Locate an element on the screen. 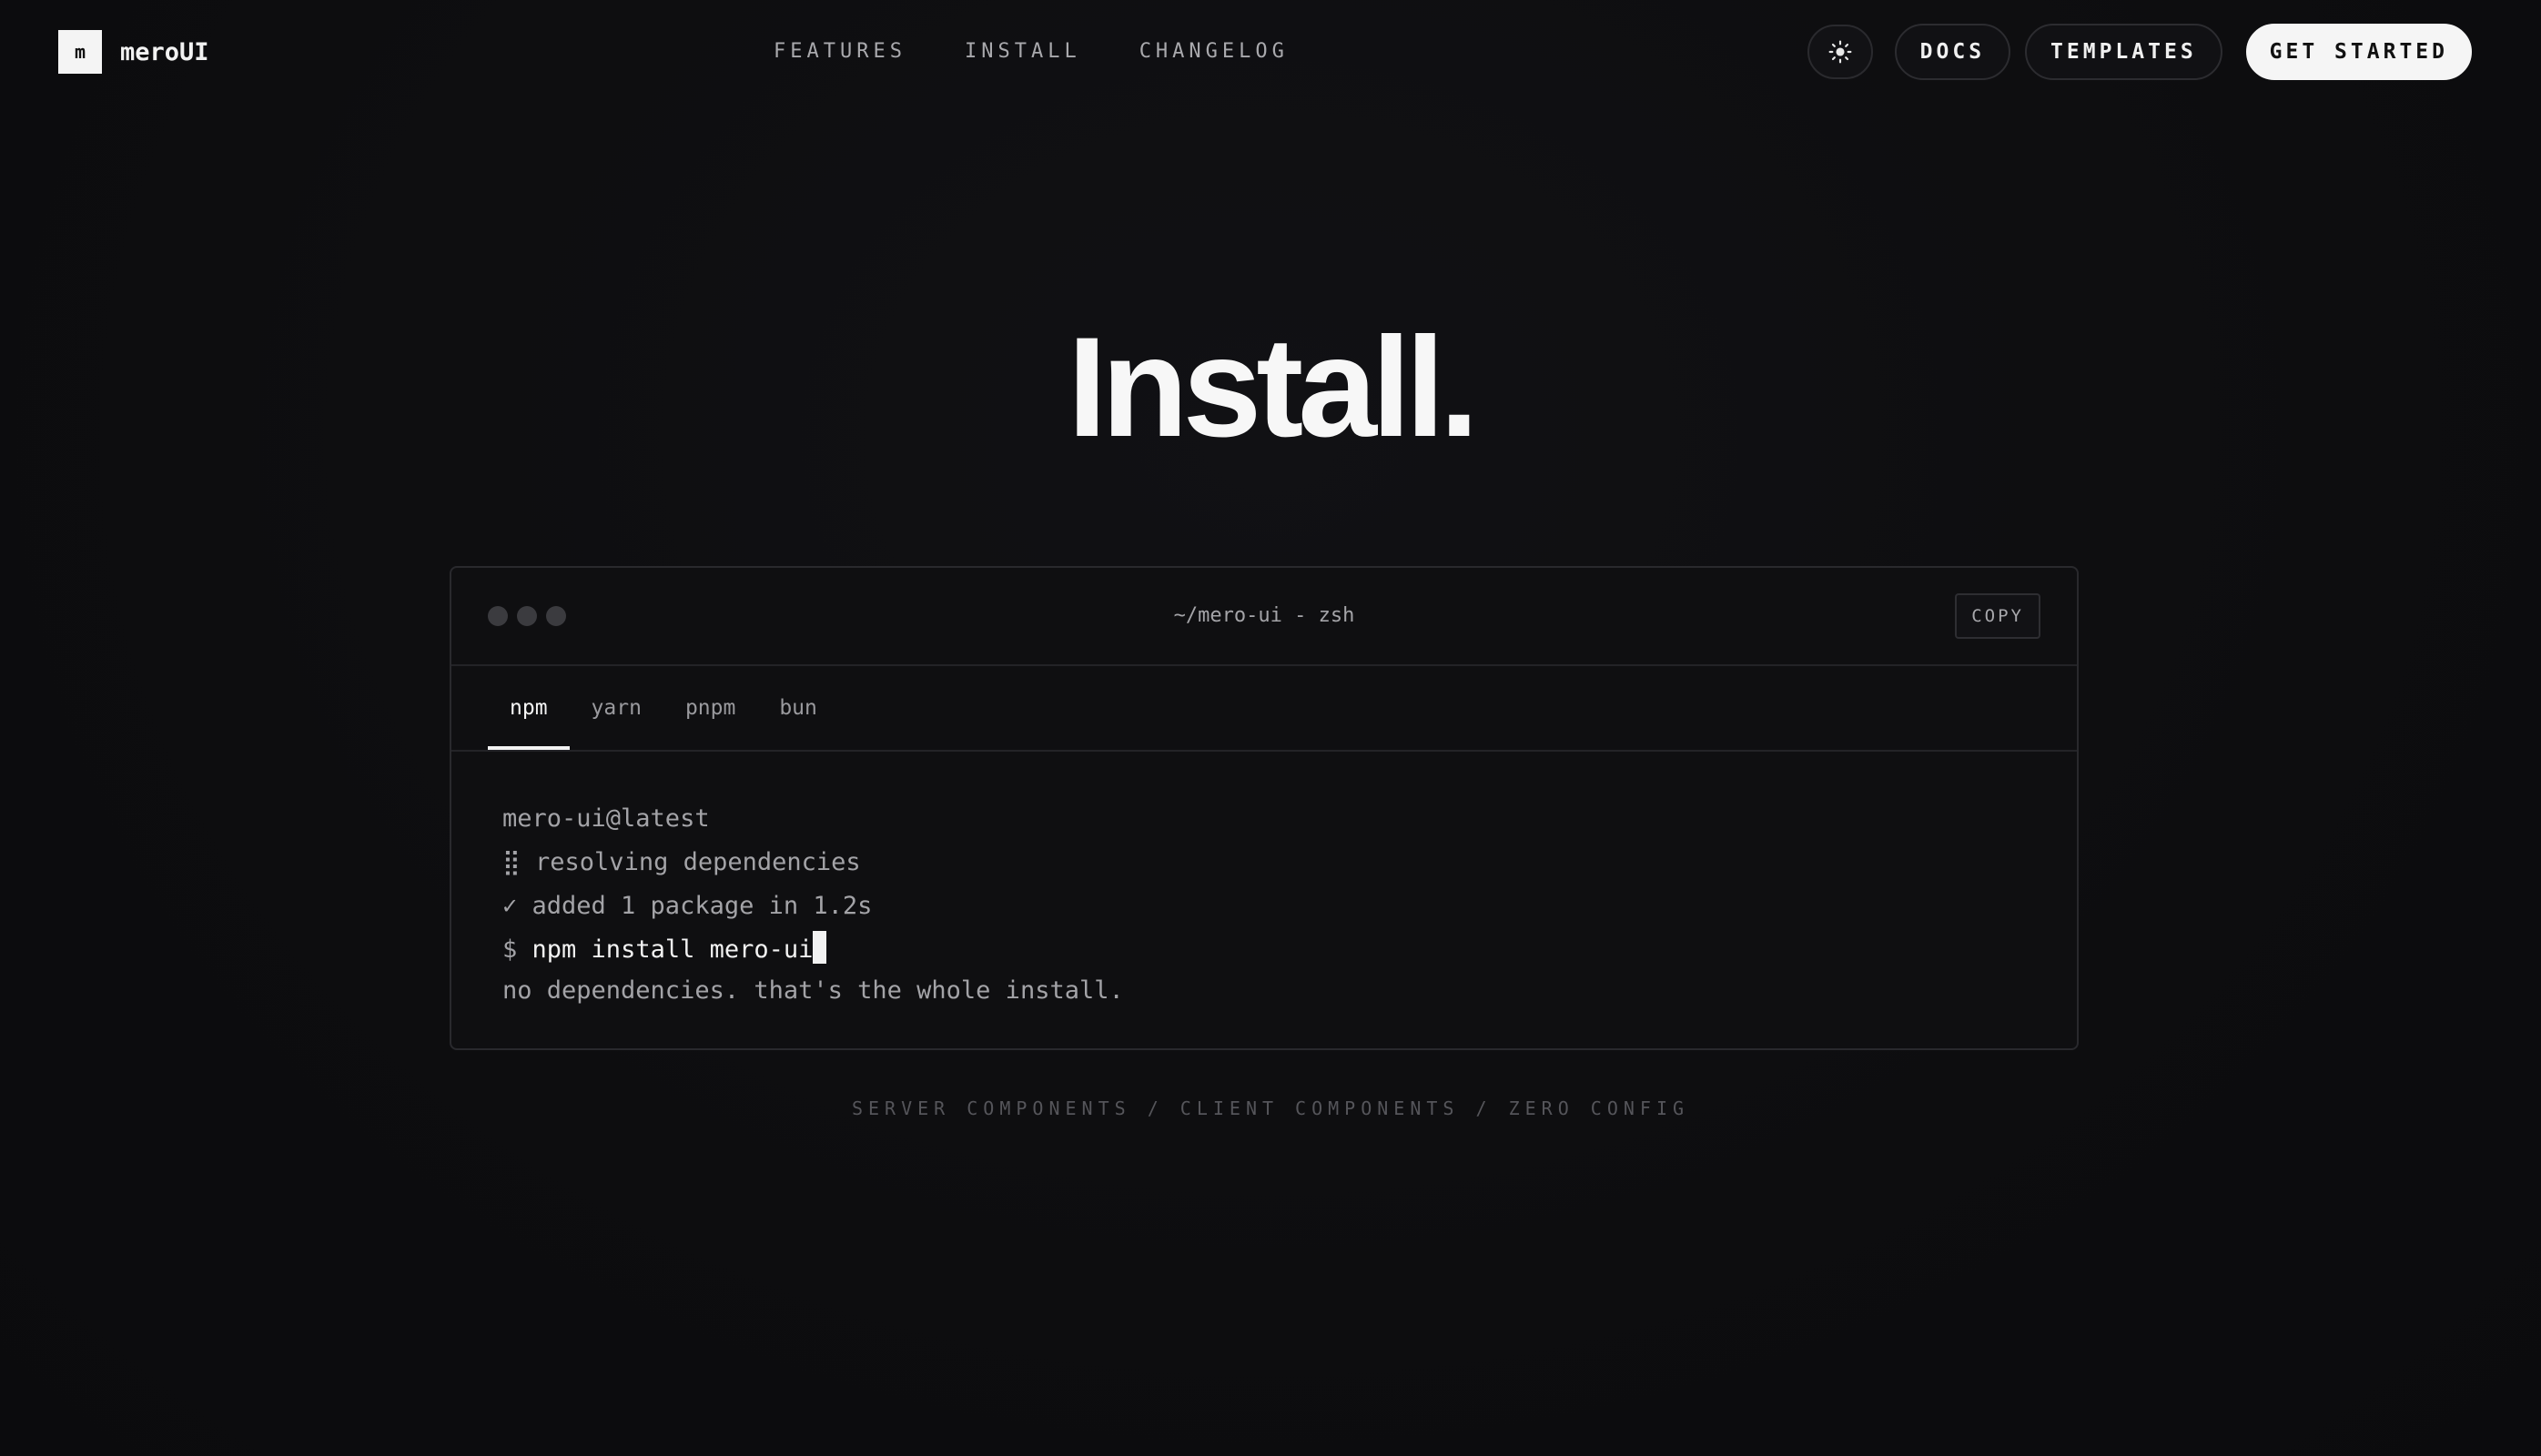  command-line: $ npm install mero-ui is located at coordinates (813, 950).